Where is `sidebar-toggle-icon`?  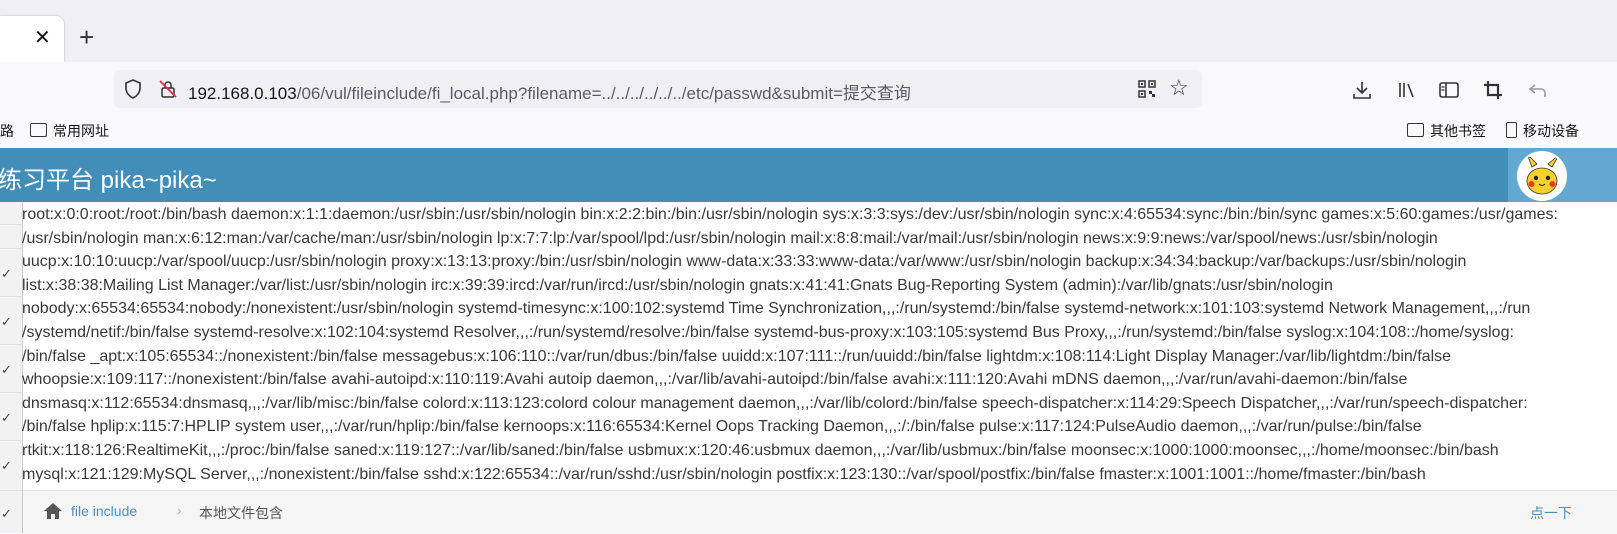
sidebar-toggle-icon is located at coordinates (1449, 90).